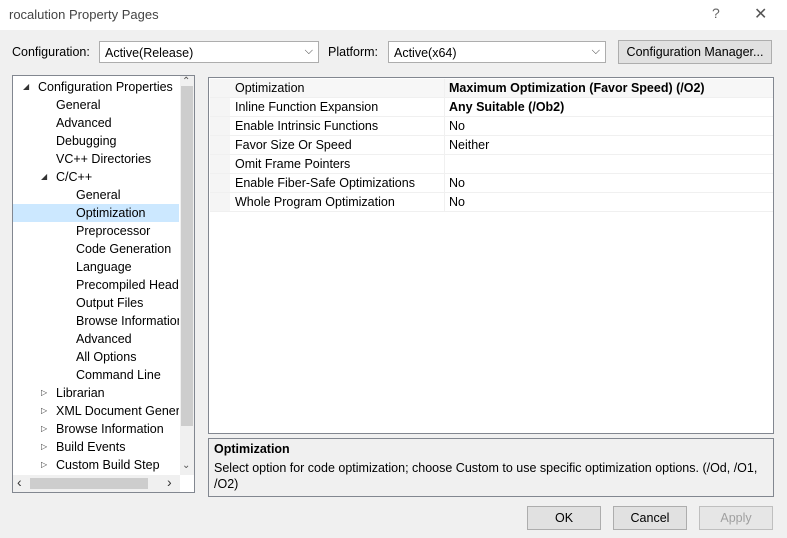 The image size is (787, 538). I want to click on platform-label: Platform:, so click(353, 52).